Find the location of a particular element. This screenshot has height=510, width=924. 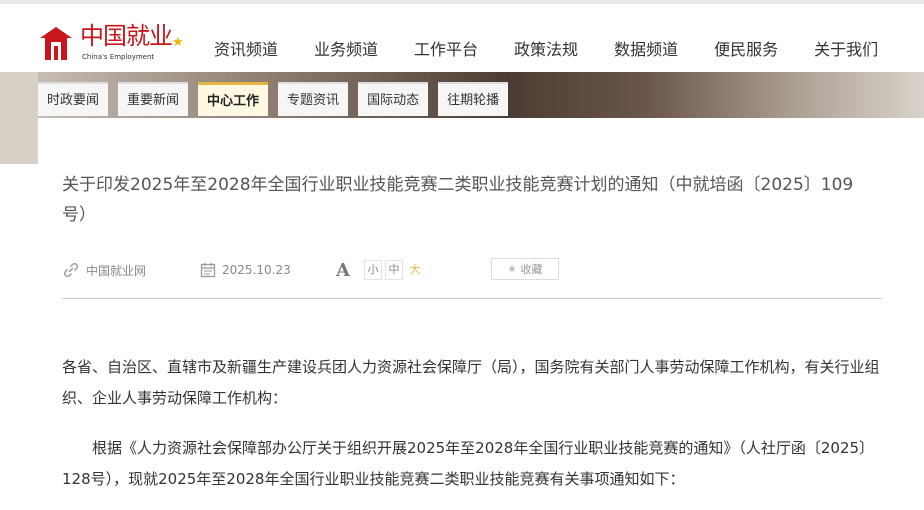

article-source: 中国就业网 is located at coordinates (116, 270).